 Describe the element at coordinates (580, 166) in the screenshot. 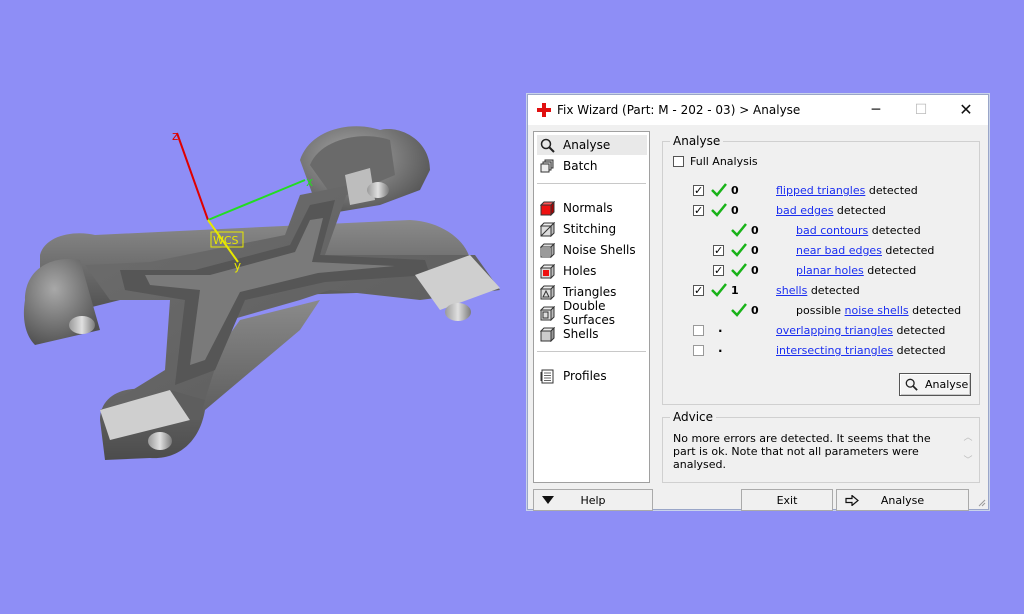

I see `nav-item-label: Batch` at that location.